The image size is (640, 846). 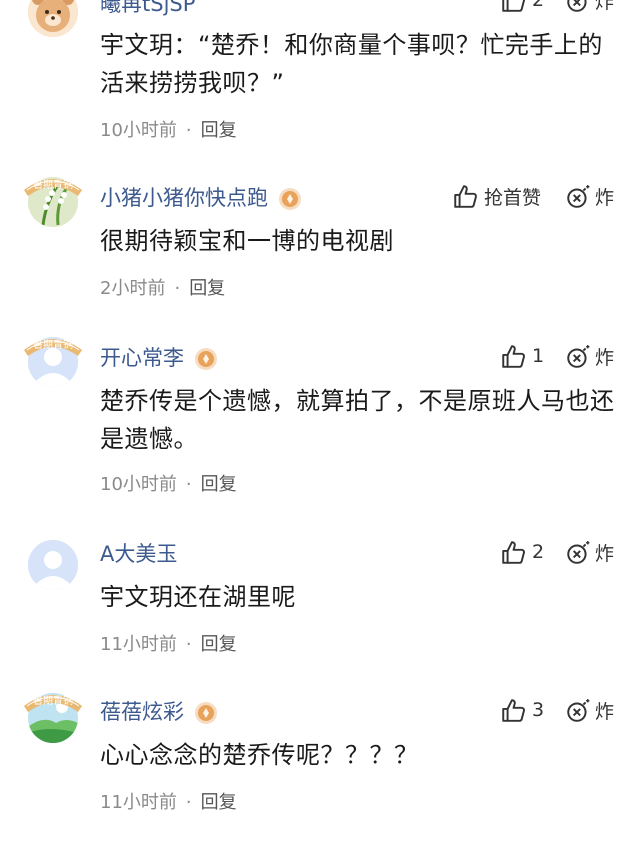 What do you see at coordinates (538, 710) in the screenshot?
I see `like-count: 3` at bounding box center [538, 710].